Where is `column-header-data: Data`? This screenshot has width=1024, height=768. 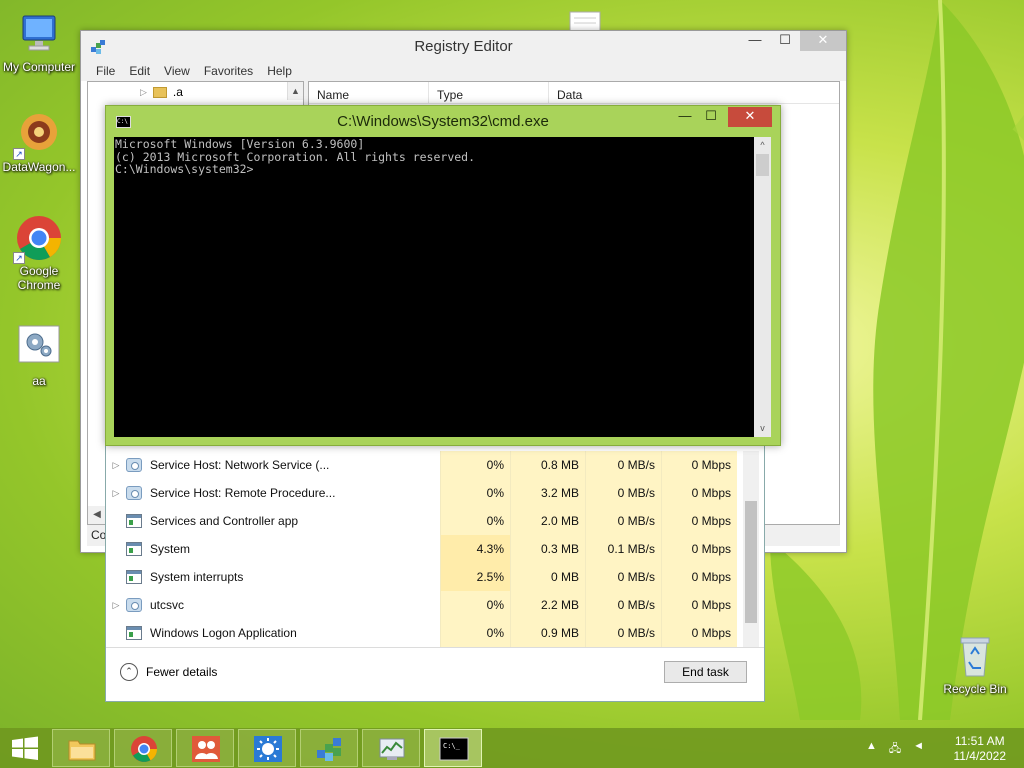
column-header-data: Data is located at coordinates (684, 92).